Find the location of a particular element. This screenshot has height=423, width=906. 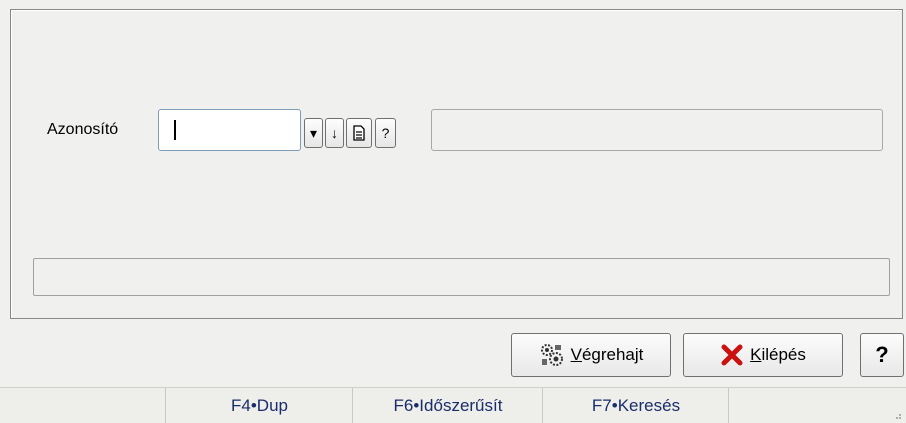

close-icon is located at coordinates (732, 355).